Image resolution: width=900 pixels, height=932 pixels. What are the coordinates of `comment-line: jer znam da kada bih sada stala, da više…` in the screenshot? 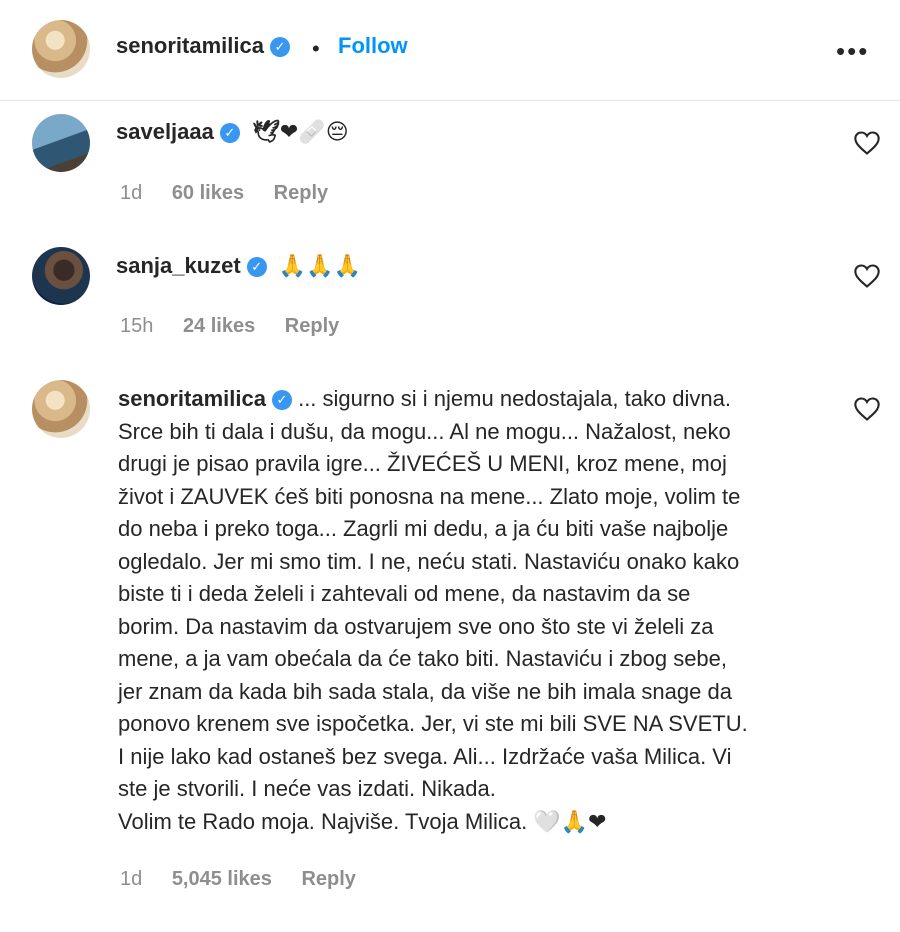 It's located at (425, 691).